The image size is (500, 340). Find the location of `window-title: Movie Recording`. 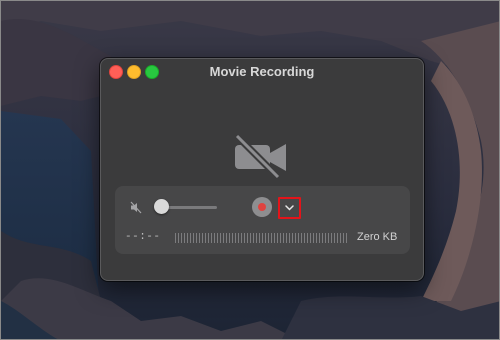

window-title: Movie Recording is located at coordinates (262, 71).